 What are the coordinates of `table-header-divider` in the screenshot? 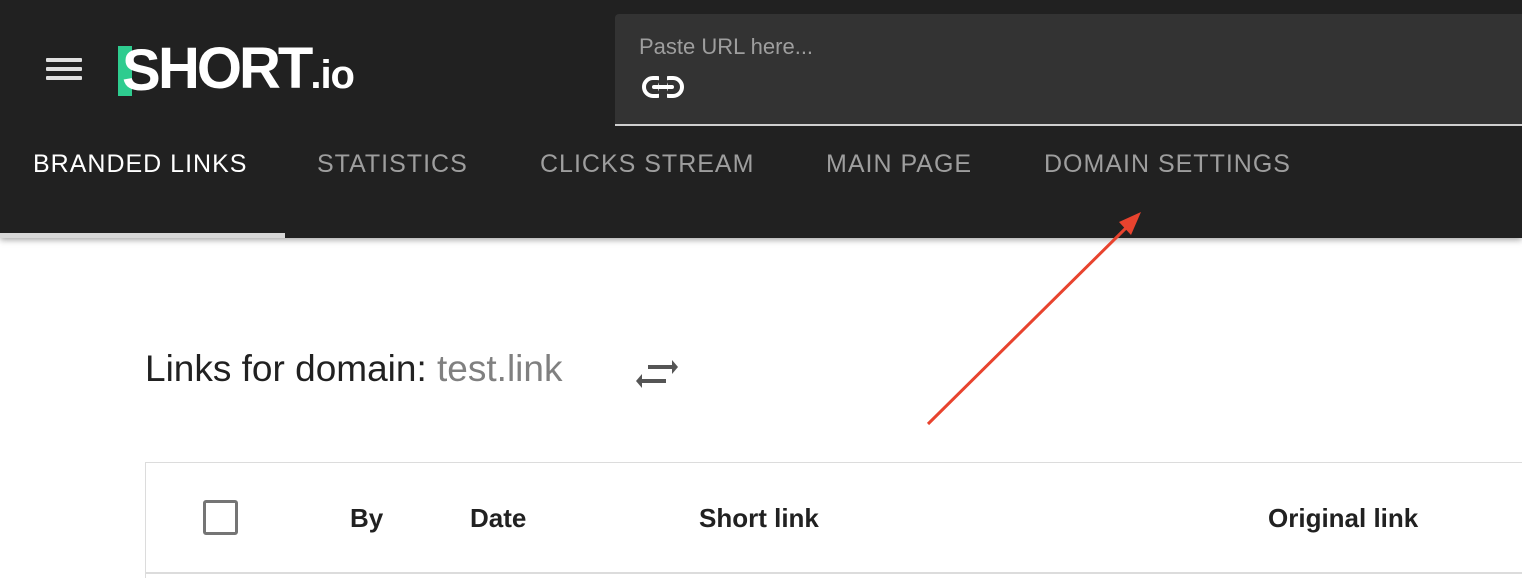 It's located at (833, 573).